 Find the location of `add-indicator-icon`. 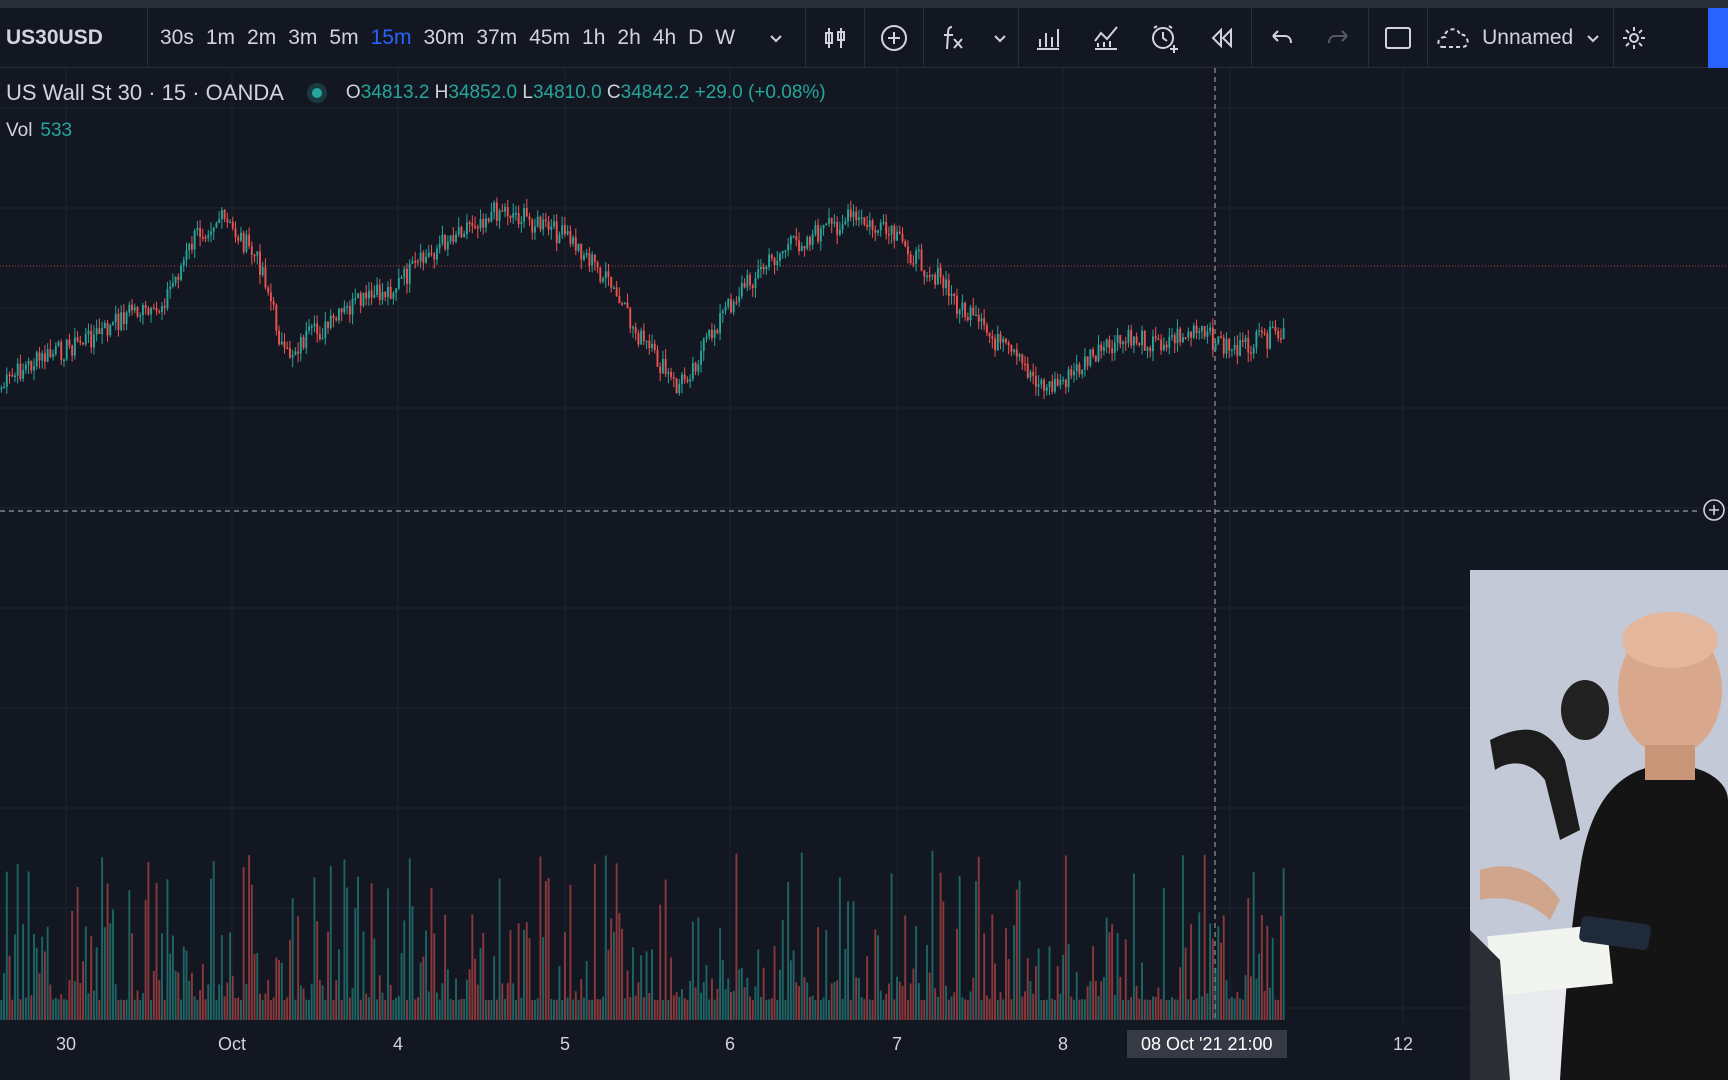

add-indicator-icon is located at coordinates (894, 38).